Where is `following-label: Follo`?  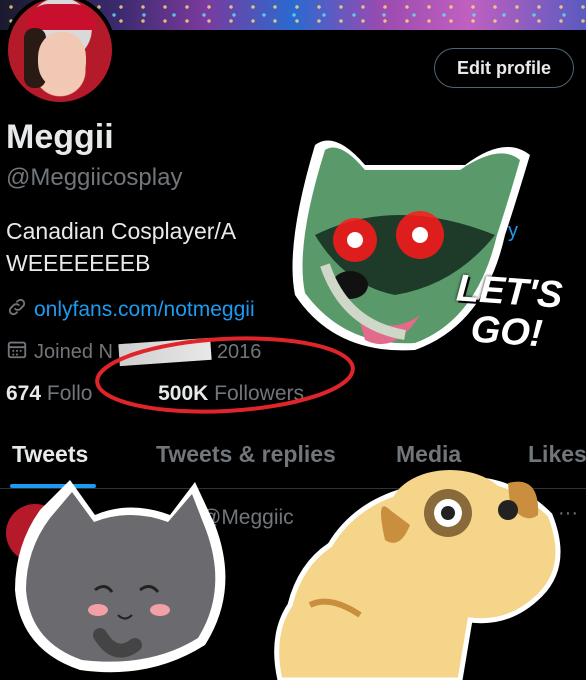
following-label: Follo is located at coordinates (70, 393).